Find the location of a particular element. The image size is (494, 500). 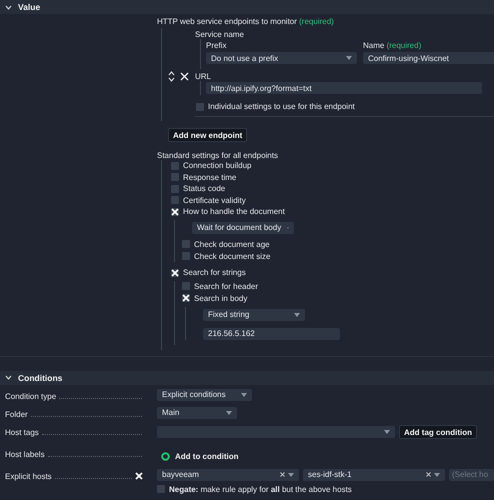

field-label: URL is located at coordinates (203, 76).